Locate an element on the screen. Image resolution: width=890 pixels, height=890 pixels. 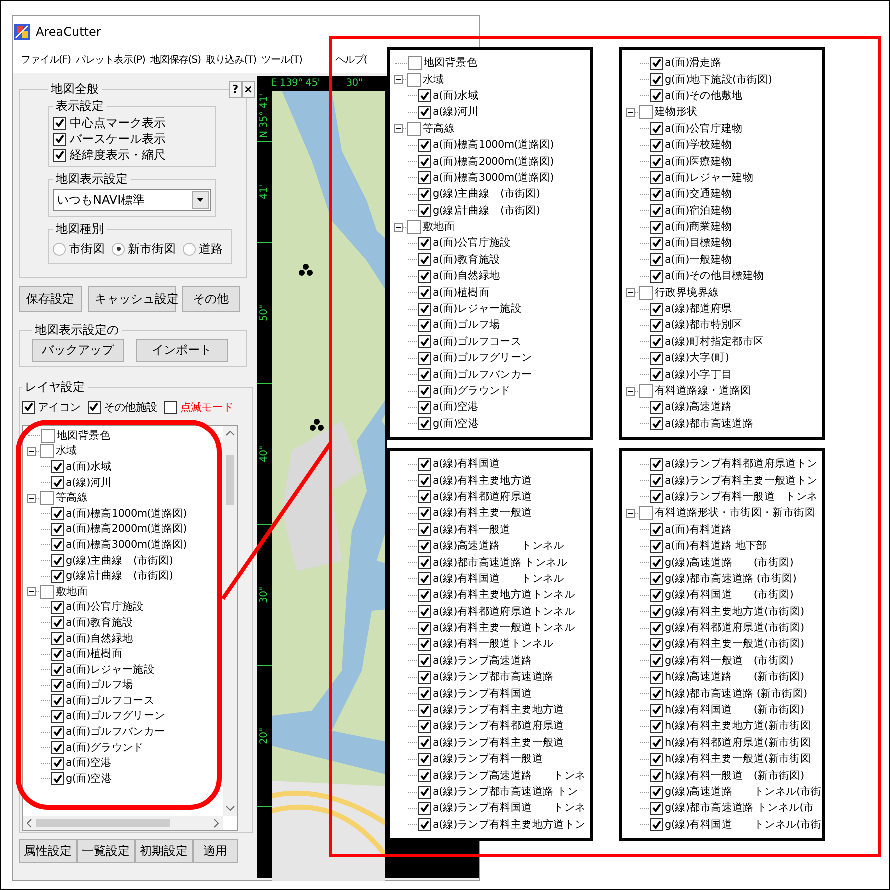
tree-item-label: a(面)学校建物 is located at coordinates (698, 145).